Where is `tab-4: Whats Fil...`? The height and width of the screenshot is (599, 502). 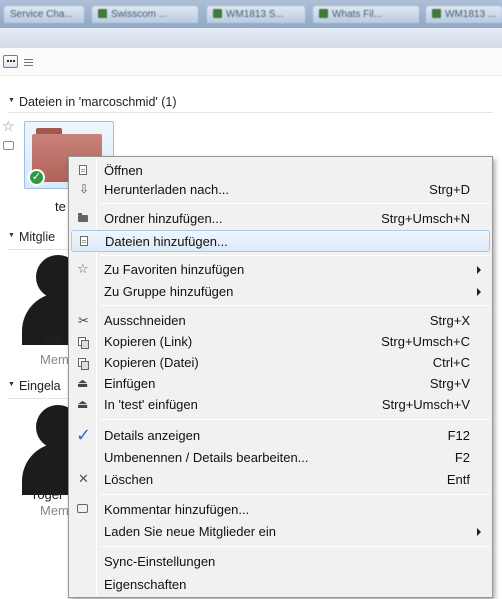 tab-4: Whats Fil... is located at coordinates (366, 14).